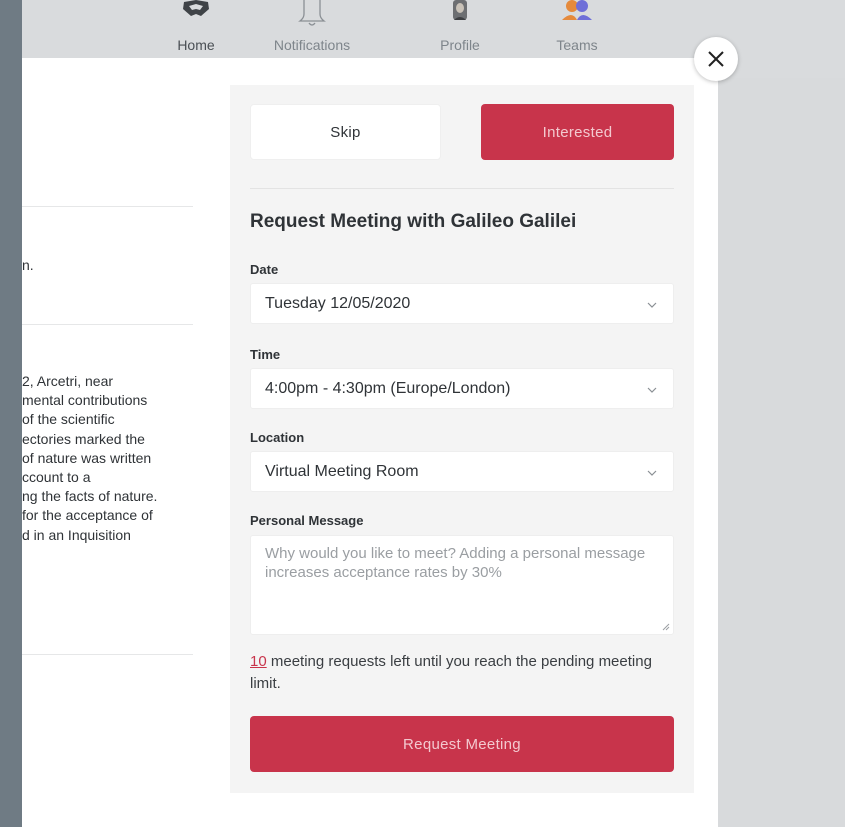 This screenshot has width=845, height=827. What do you see at coordinates (342, 471) in the screenshot?
I see `location-value: Virtual Meeting Room` at bounding box center [342, 471].